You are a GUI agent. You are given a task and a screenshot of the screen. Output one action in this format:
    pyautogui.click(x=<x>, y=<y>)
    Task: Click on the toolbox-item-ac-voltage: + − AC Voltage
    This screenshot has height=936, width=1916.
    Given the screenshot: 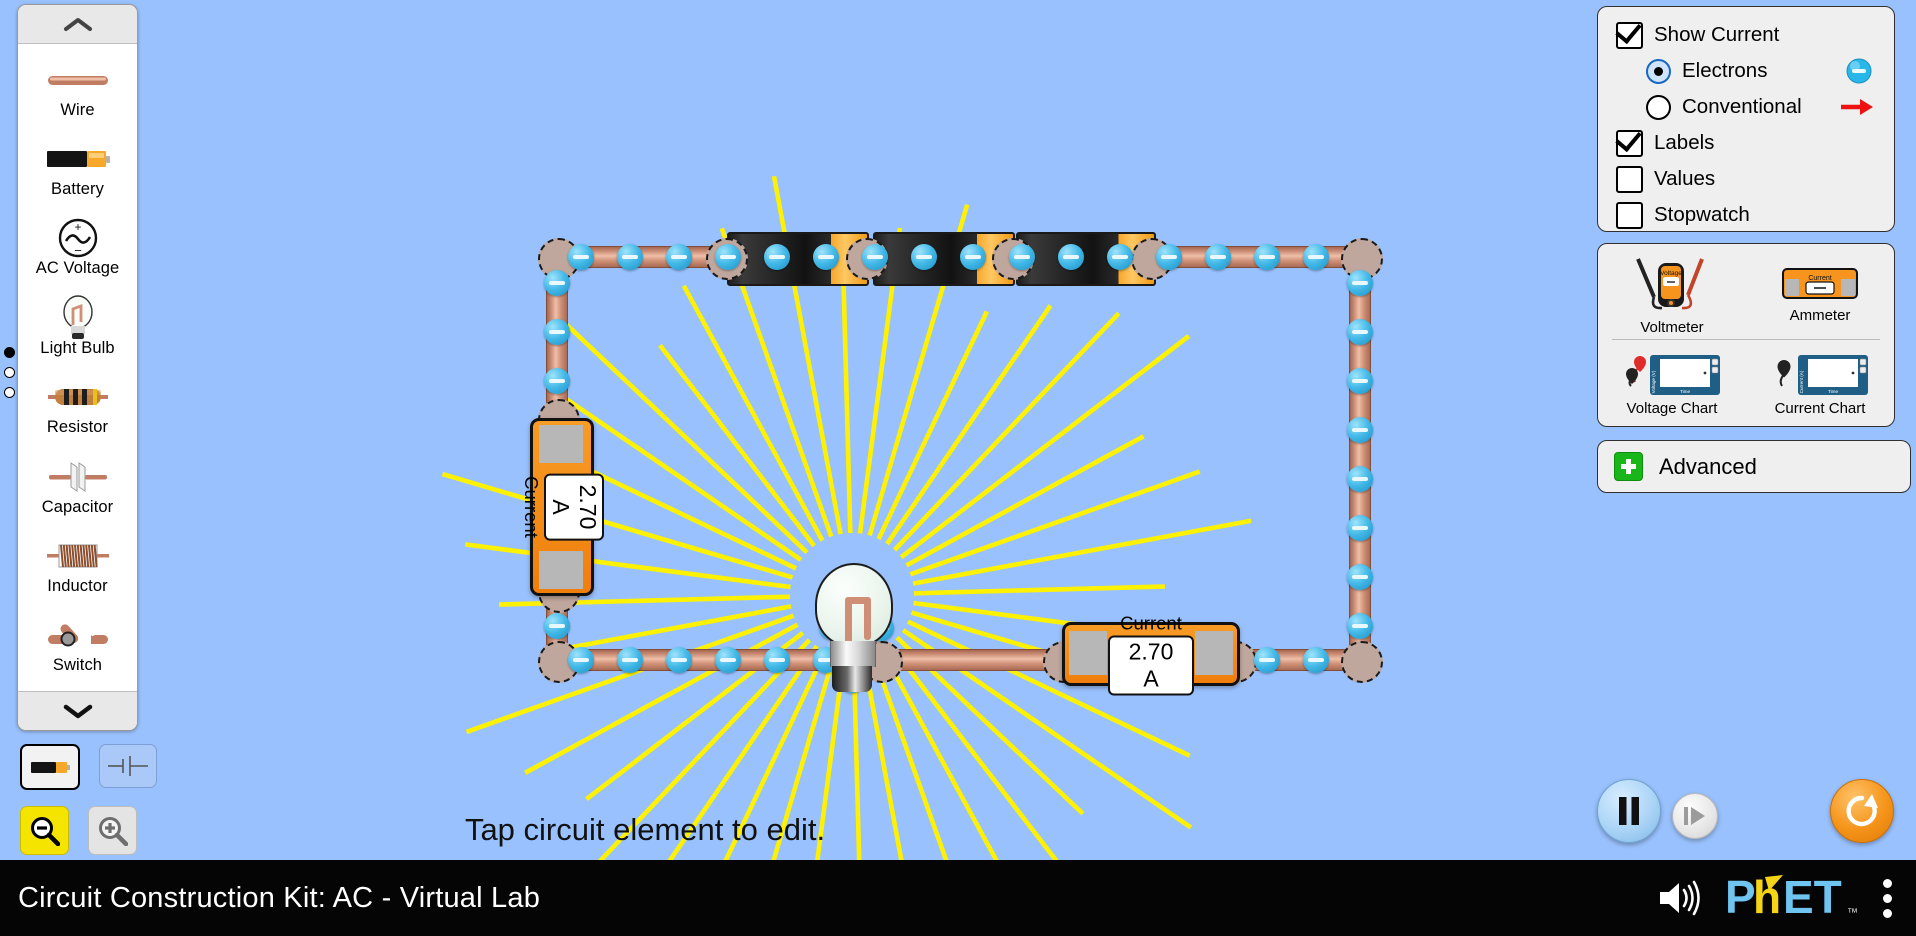 What is the action you would take?
    pyautogui.click(x=77, y=248)
    